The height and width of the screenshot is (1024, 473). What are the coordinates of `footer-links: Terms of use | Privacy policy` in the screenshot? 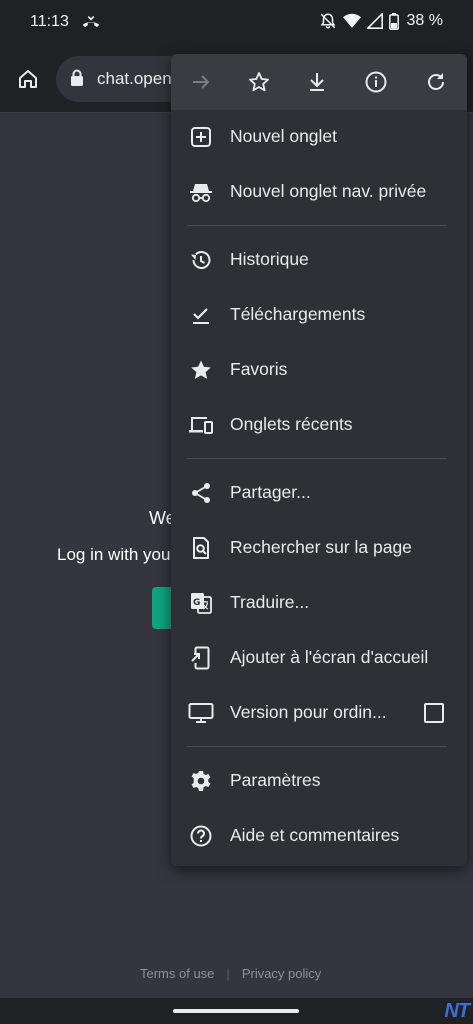 It's located at (230, 973).